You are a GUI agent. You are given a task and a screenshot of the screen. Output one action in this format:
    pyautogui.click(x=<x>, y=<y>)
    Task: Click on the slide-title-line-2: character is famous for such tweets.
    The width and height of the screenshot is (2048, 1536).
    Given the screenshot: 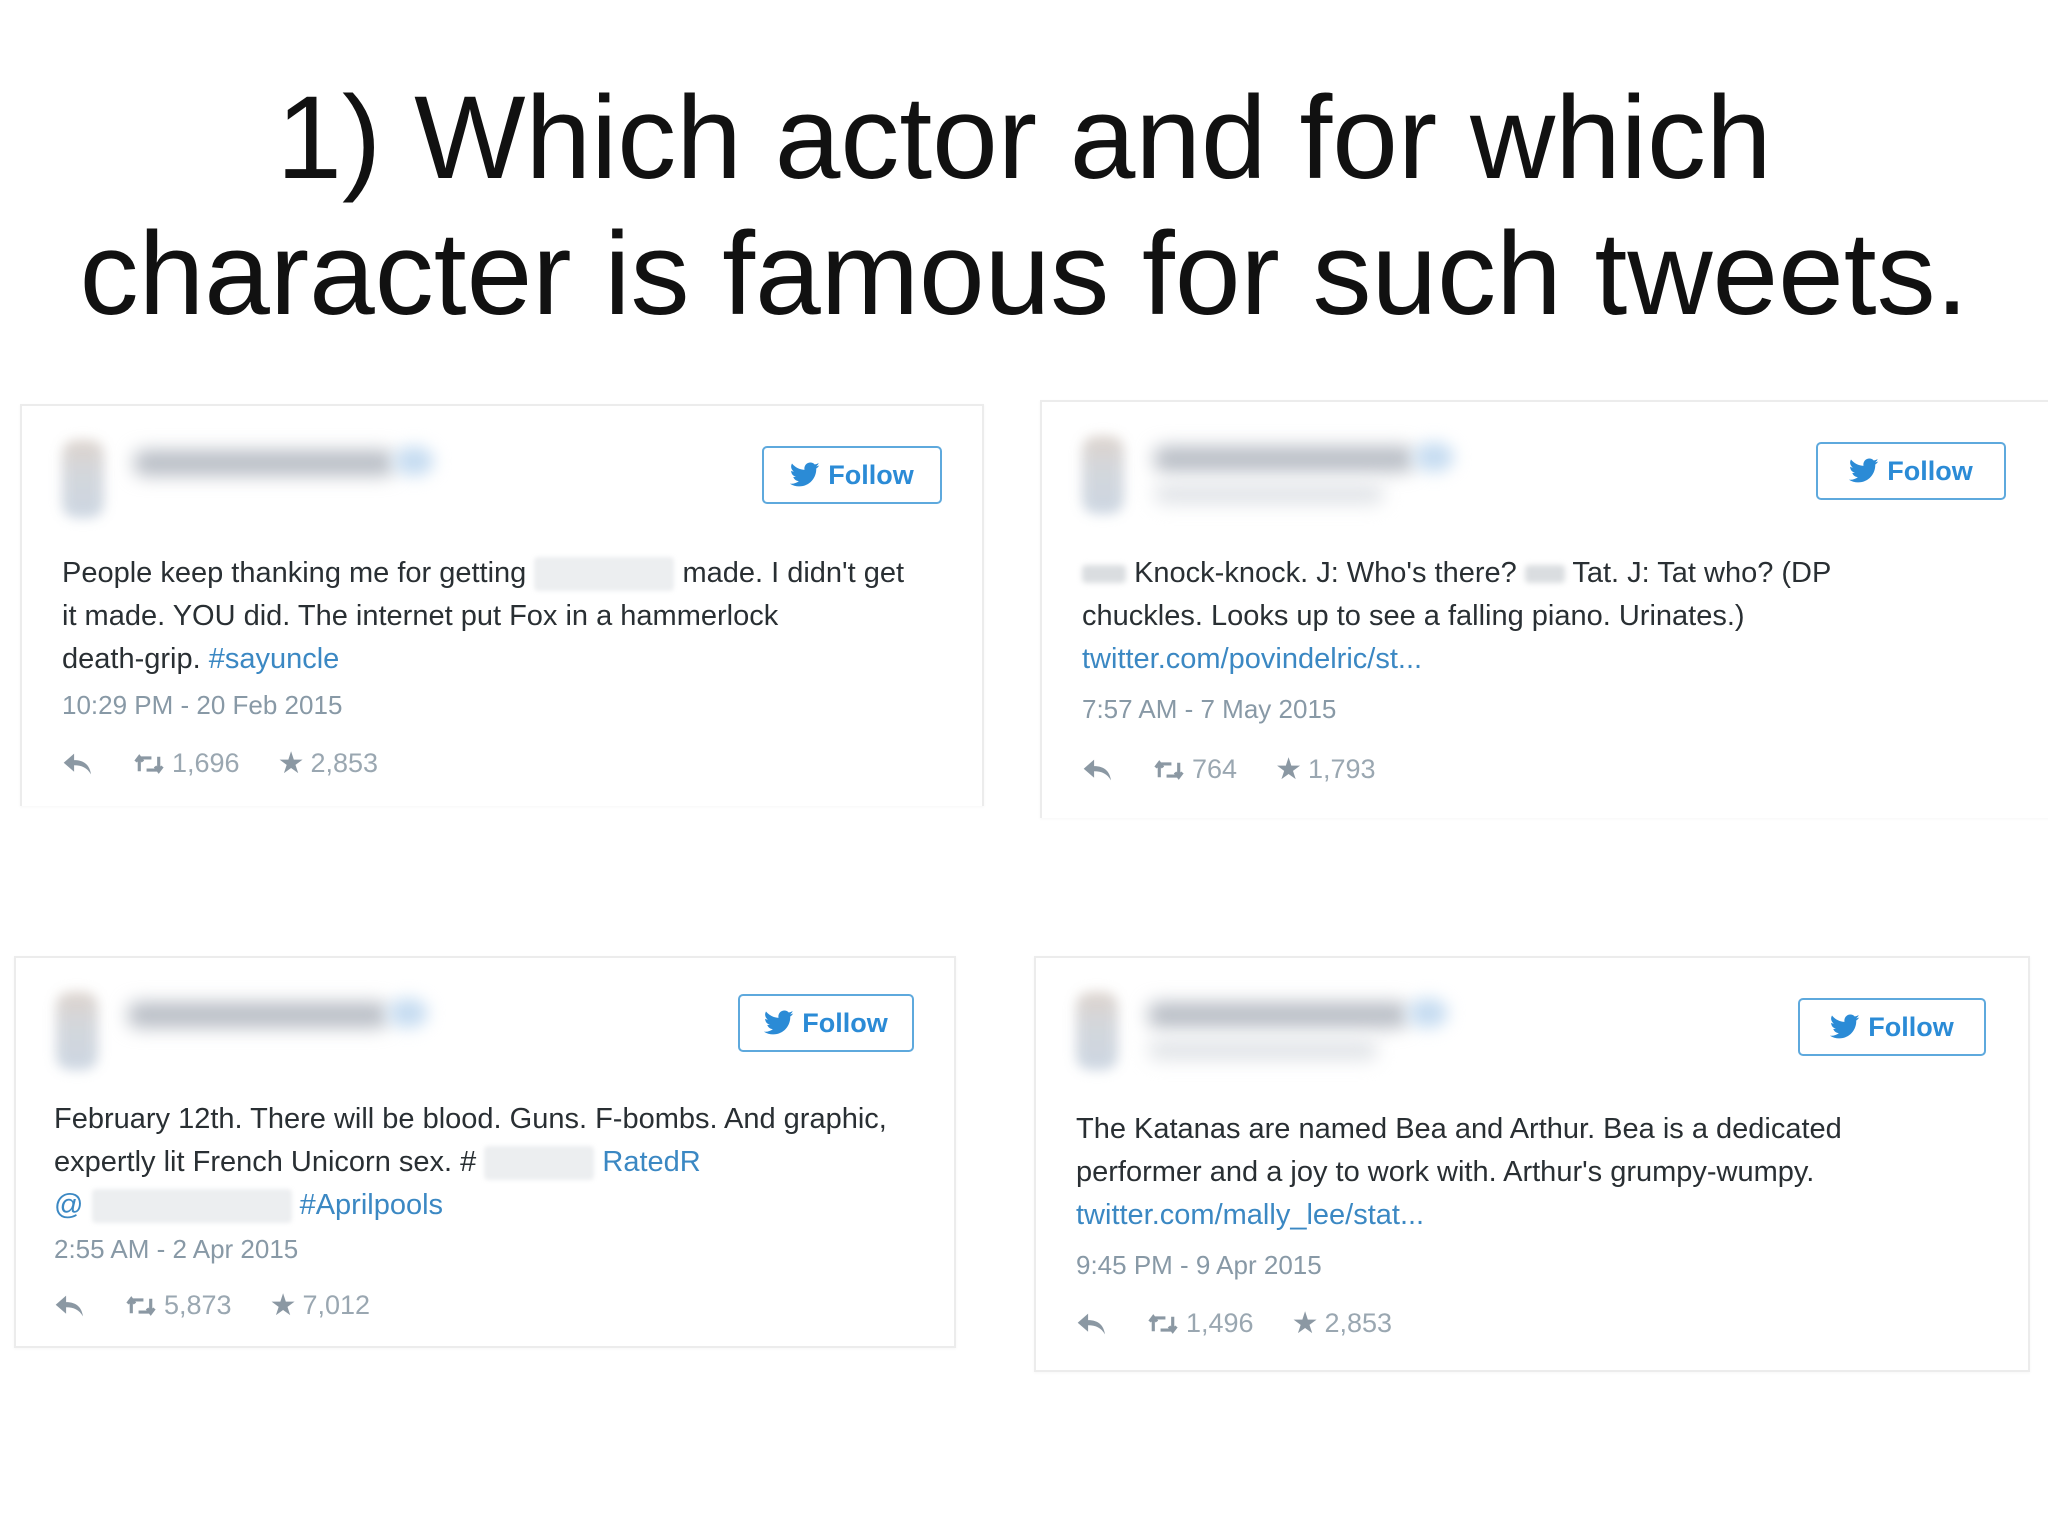 What is the action you would take?
    pyautogui.click(x=1024, y=274)
    